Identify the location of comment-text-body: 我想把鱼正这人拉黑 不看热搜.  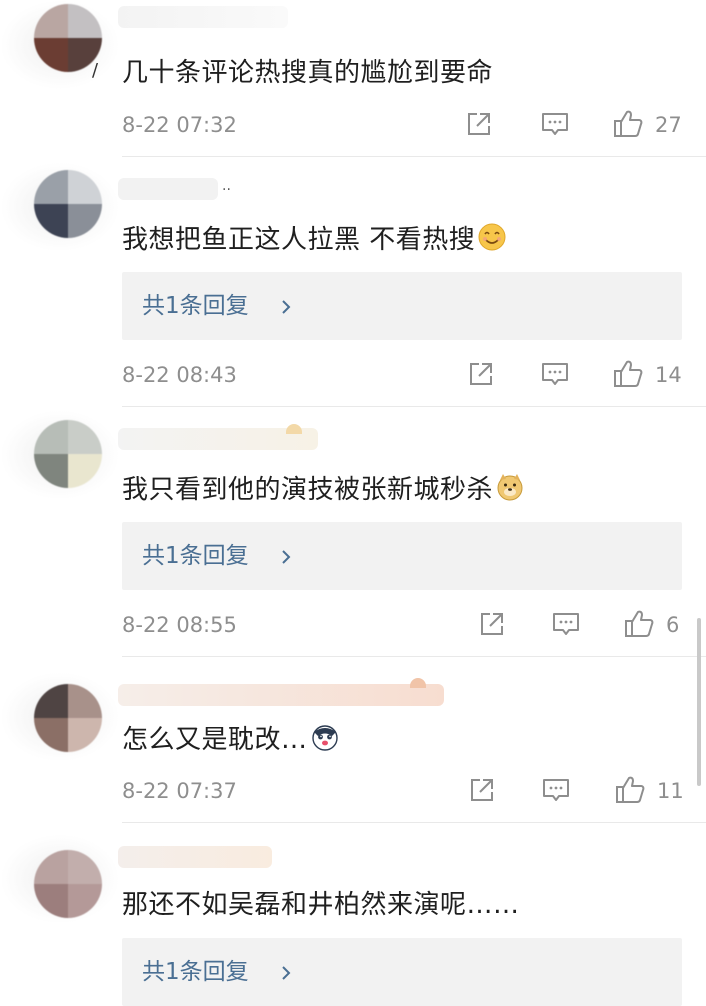
(299, 240).